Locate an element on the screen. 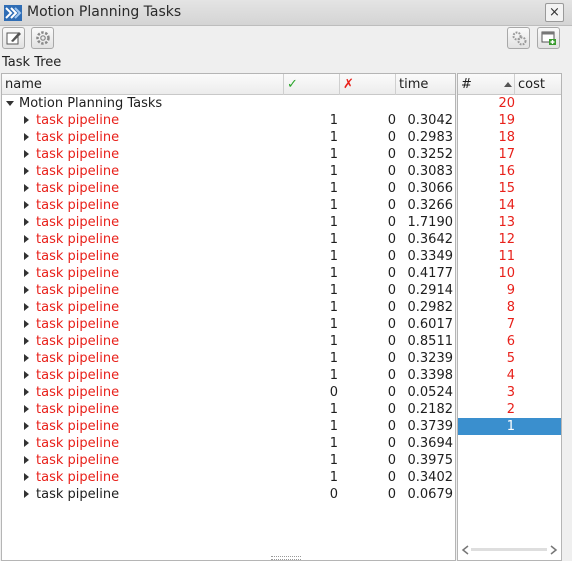 The width and height of the screenshot is (572, 561). task-pipeline-row: task pipeline 1 0 0.3642 is located at coordinates (228, 239).